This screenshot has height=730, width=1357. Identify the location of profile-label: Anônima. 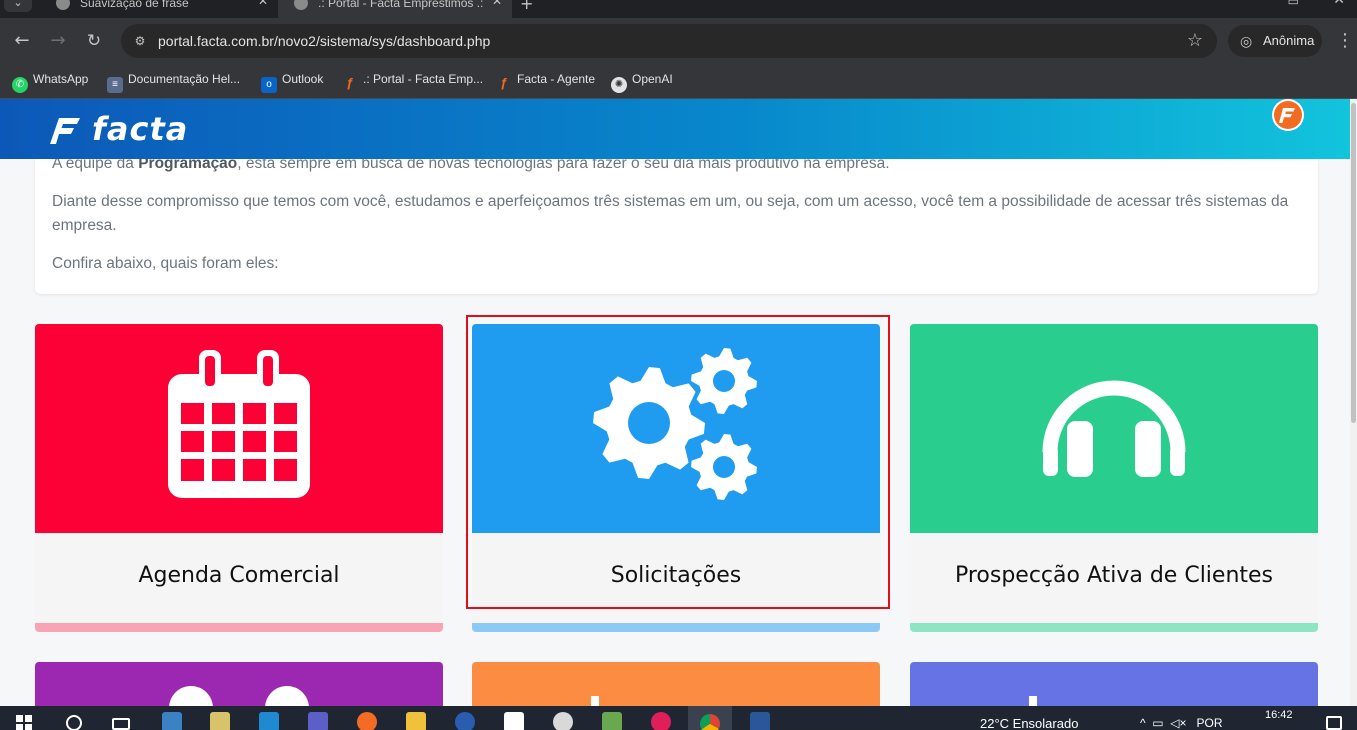
(1289, 40).